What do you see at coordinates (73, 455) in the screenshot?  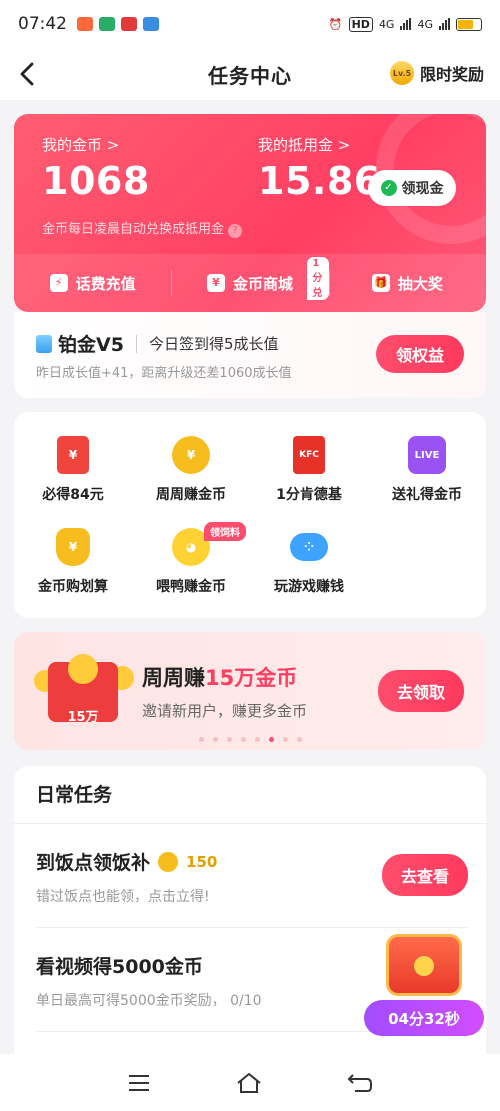 I see `red-envelope-icon: ¥` at bounding box center [73, 455].